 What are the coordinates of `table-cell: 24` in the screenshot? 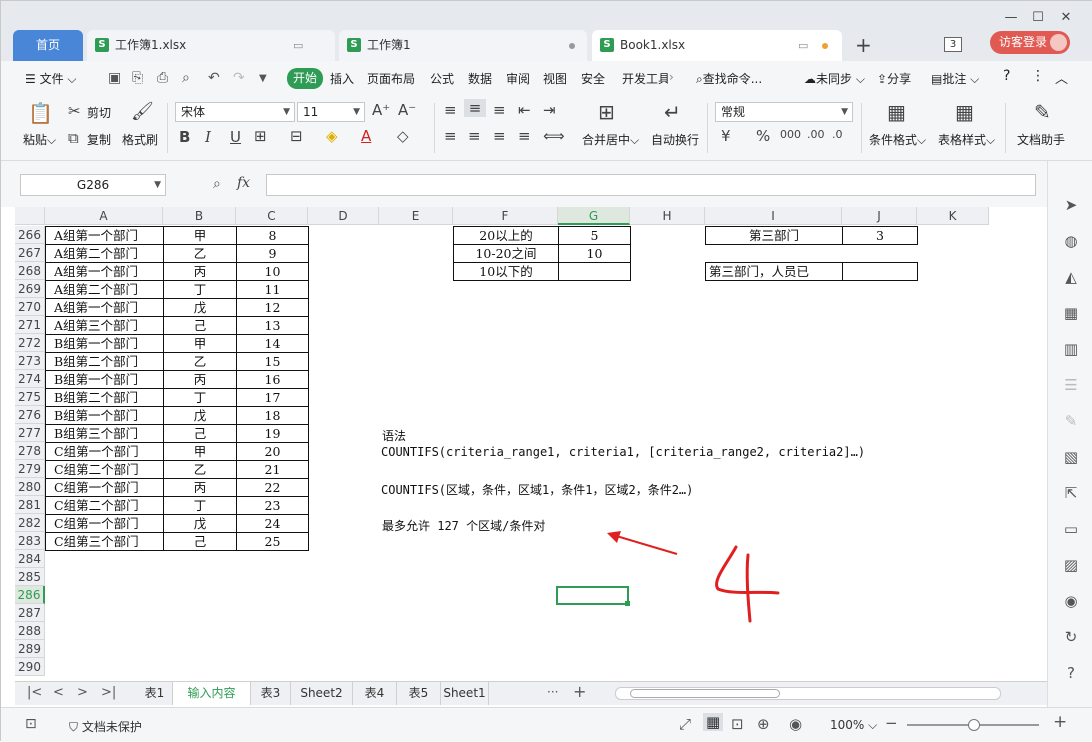 It's located at (272, 523).